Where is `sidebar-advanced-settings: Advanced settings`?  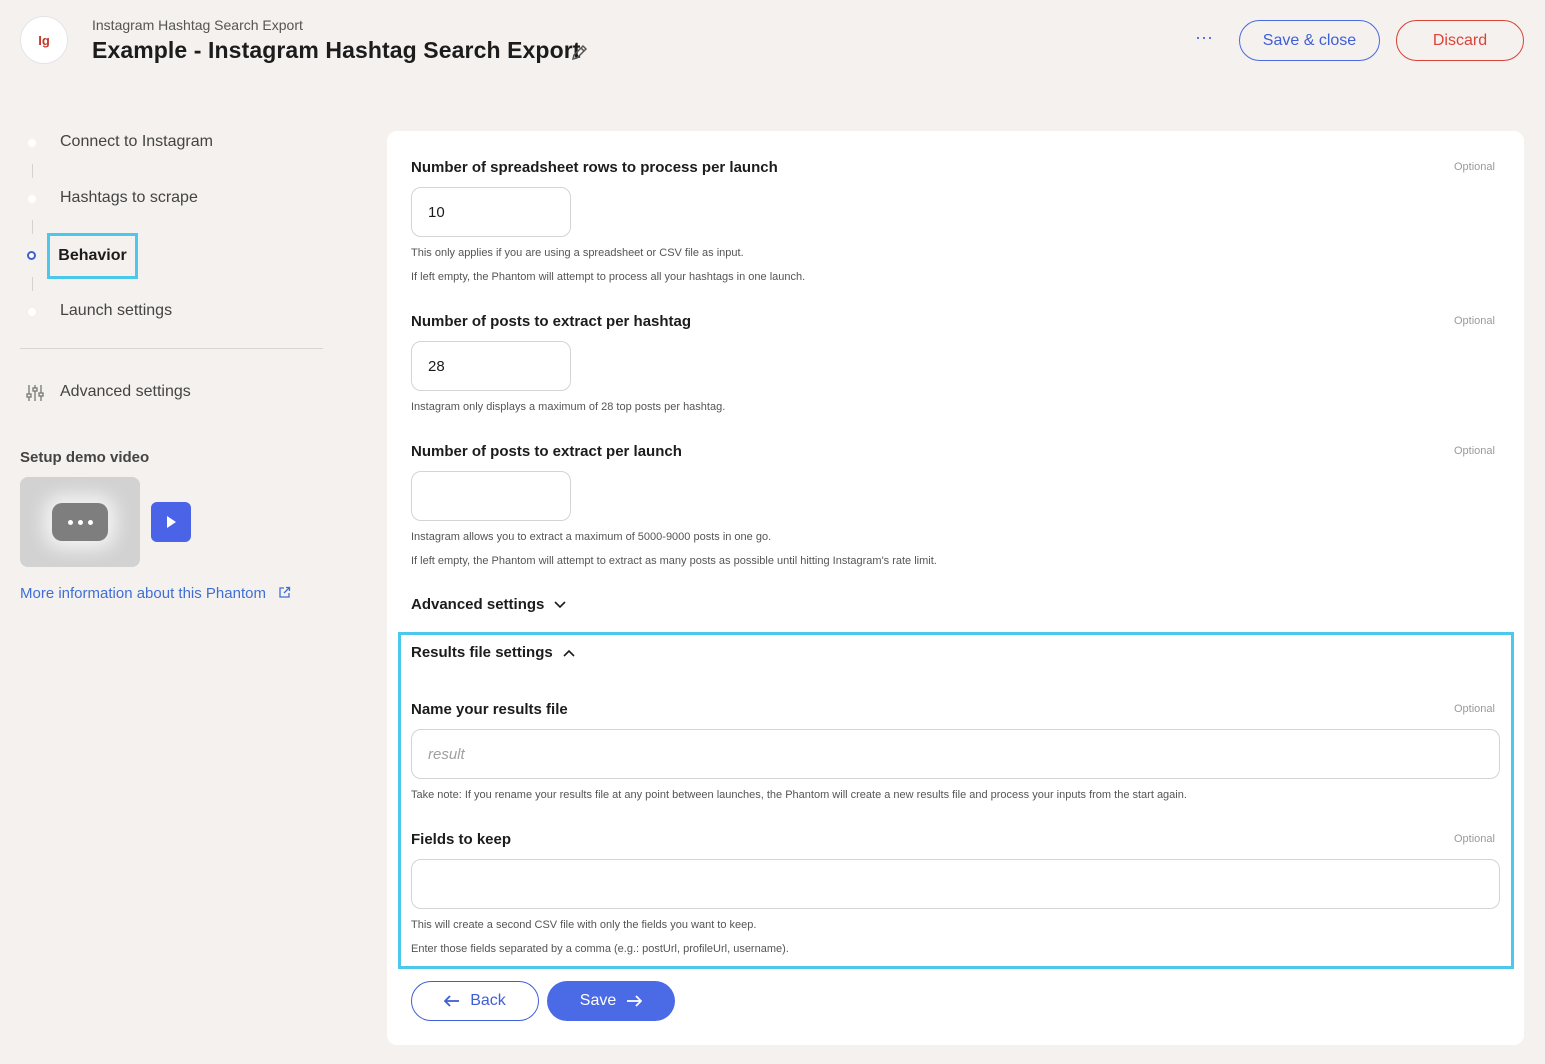
sidebar-advanced-settings: Advanced settings is located at coordinates (125, 392).